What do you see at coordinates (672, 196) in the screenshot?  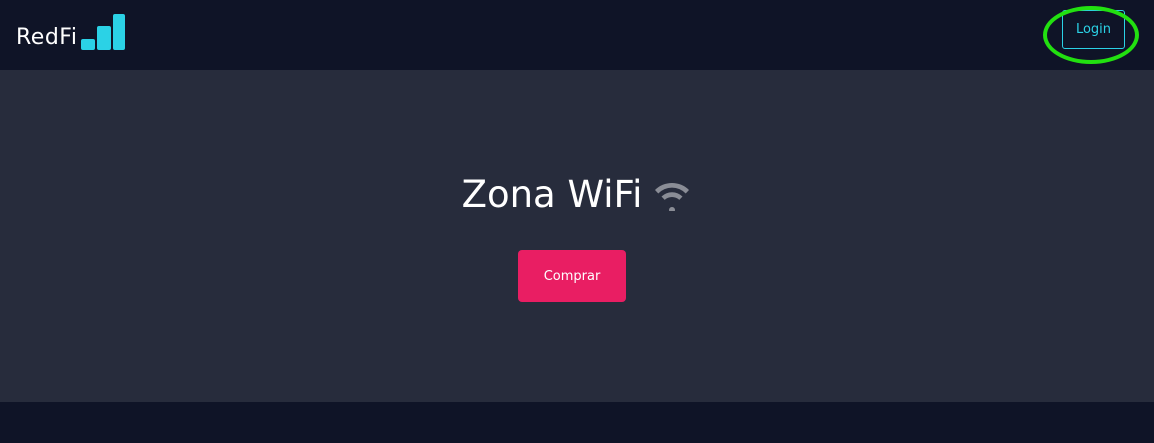 I see `wifi-icon` at bounding box center [672, 196].